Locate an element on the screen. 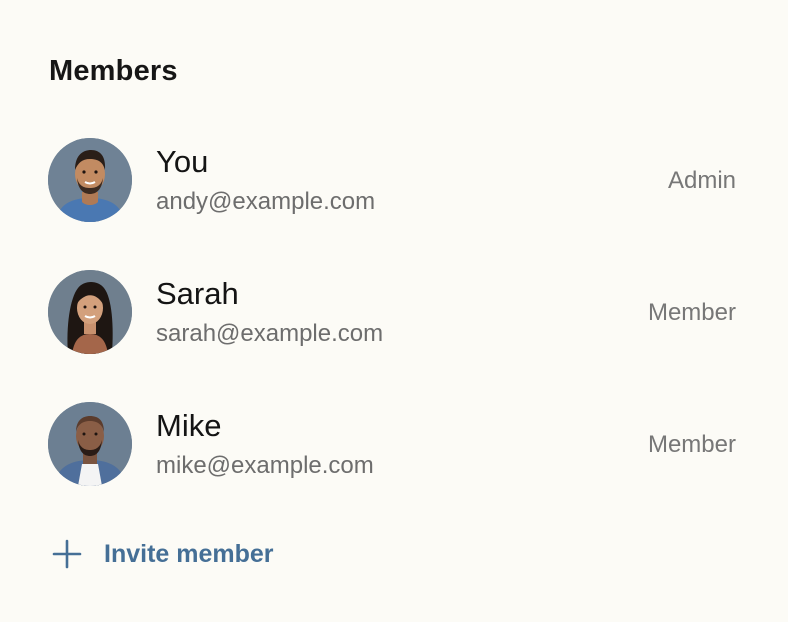 The width and height of the screenshot is (788, 622). member-row-mike: Mike mike@example.com Member is located at coordinates (392, 444).